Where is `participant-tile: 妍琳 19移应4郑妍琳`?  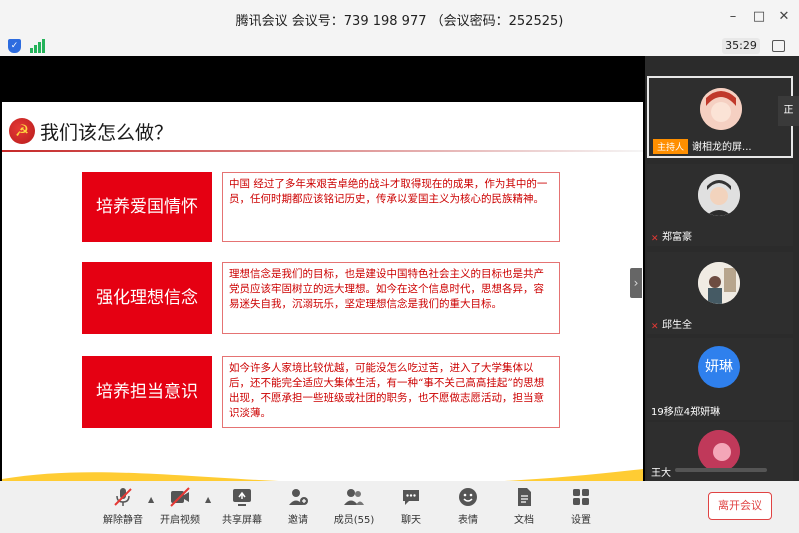 participant-tile: 妍琳 19移应4郑妍琳 is located at coordinates (720, 379).